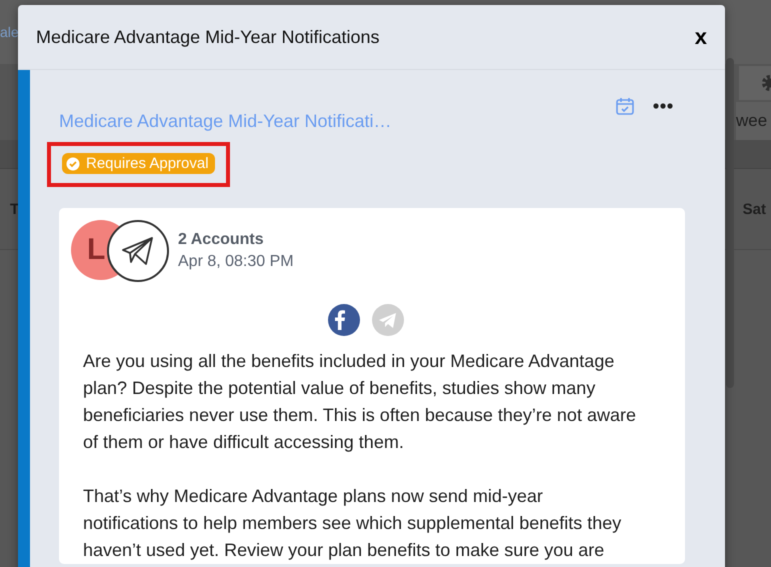 The width and height of the screenshot is (771, 567). Describe the element at coordinates (730, 223) in the screenshot. I see `scrollbar` at that location.